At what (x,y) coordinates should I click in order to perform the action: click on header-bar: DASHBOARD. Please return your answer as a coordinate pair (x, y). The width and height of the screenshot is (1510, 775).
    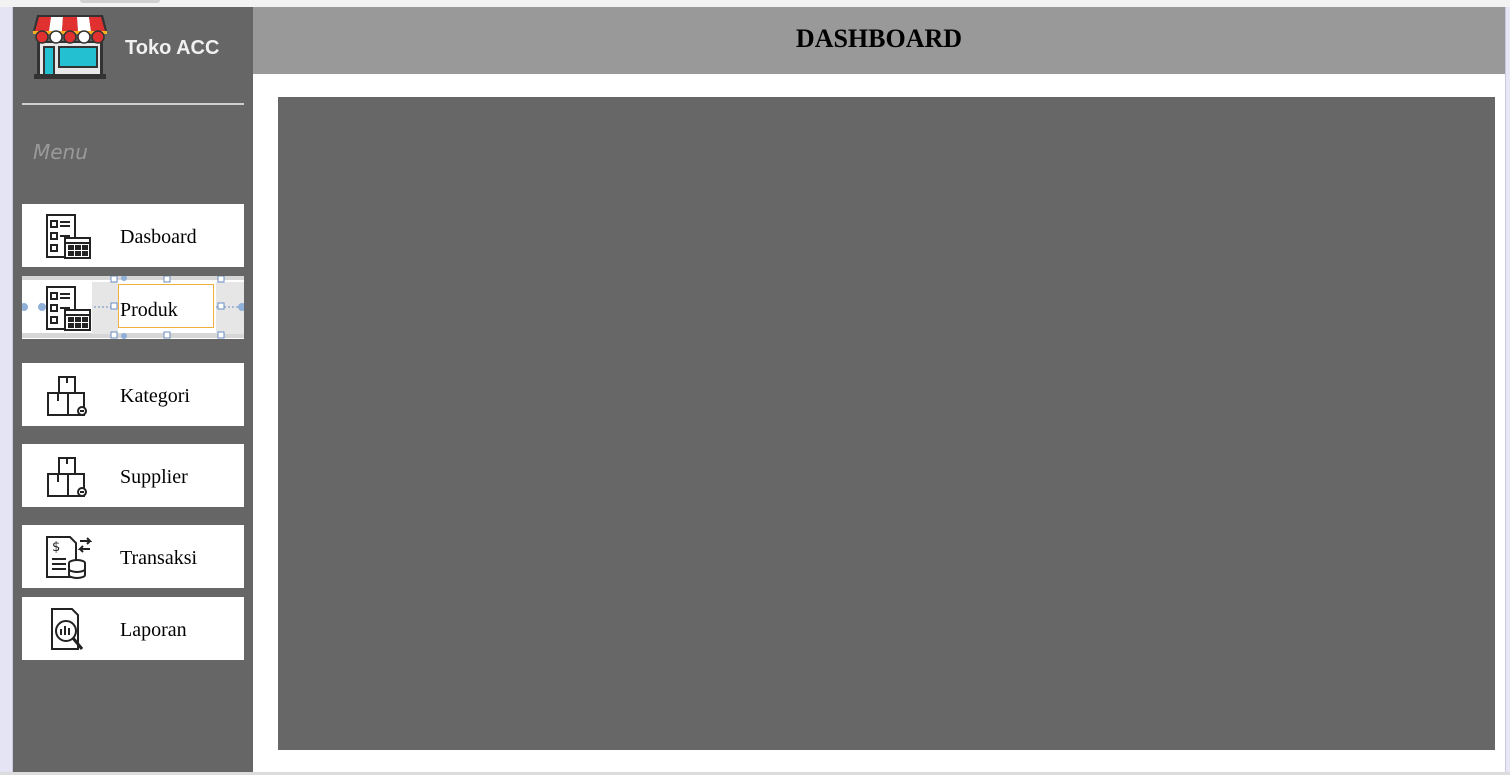
    Looking at the image, I should click on (879, 40).